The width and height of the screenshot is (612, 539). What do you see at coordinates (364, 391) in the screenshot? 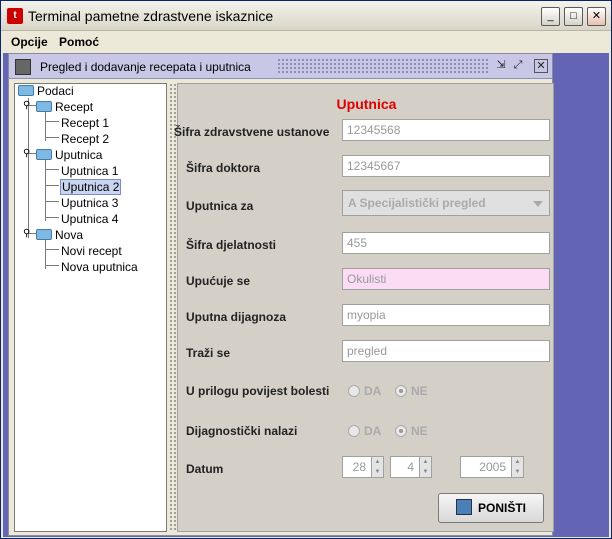
I see `u-prilogu-da-radio: DA` at bounding box center [364, 391].